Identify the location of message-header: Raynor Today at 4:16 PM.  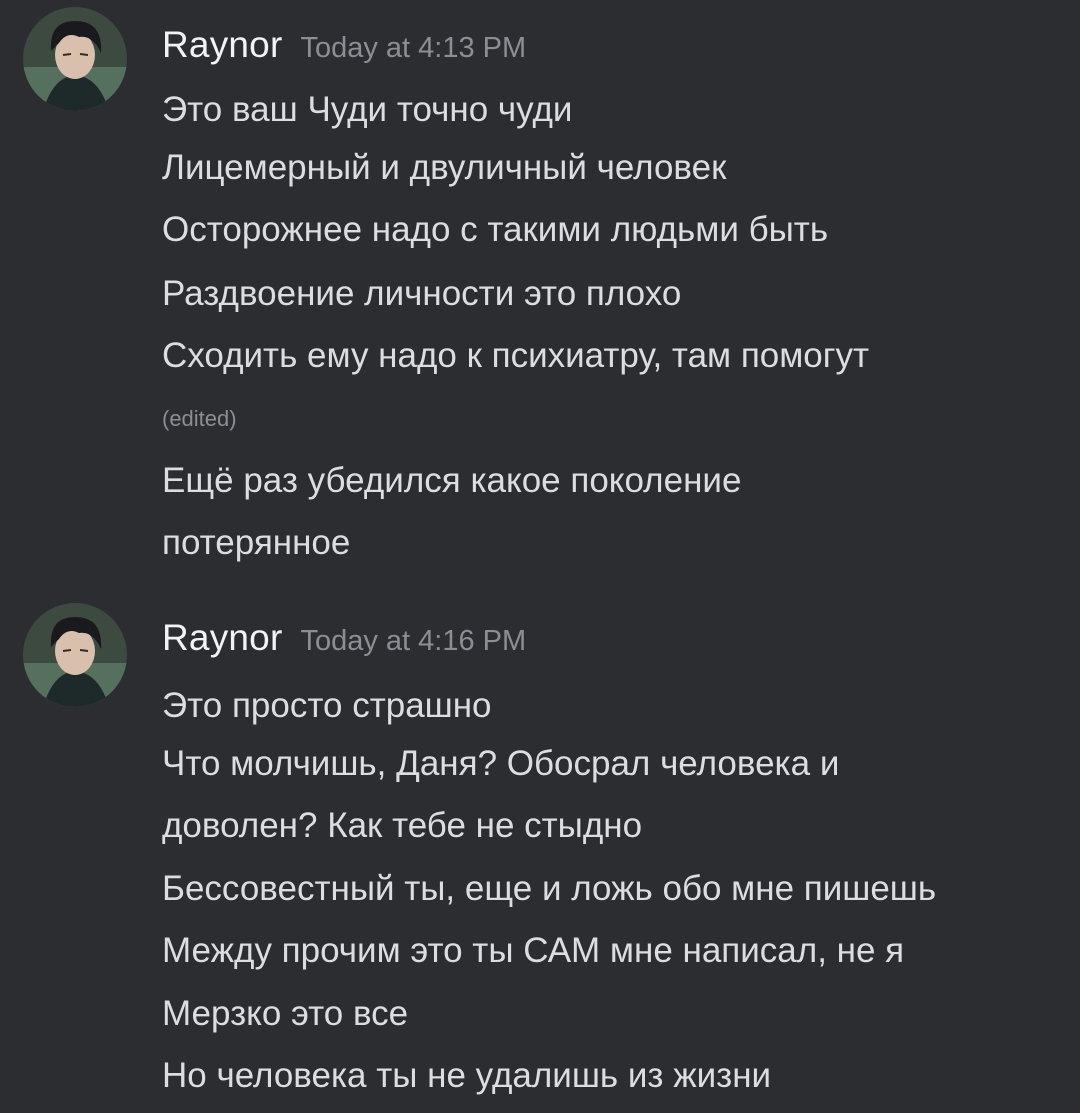
(344, 638).